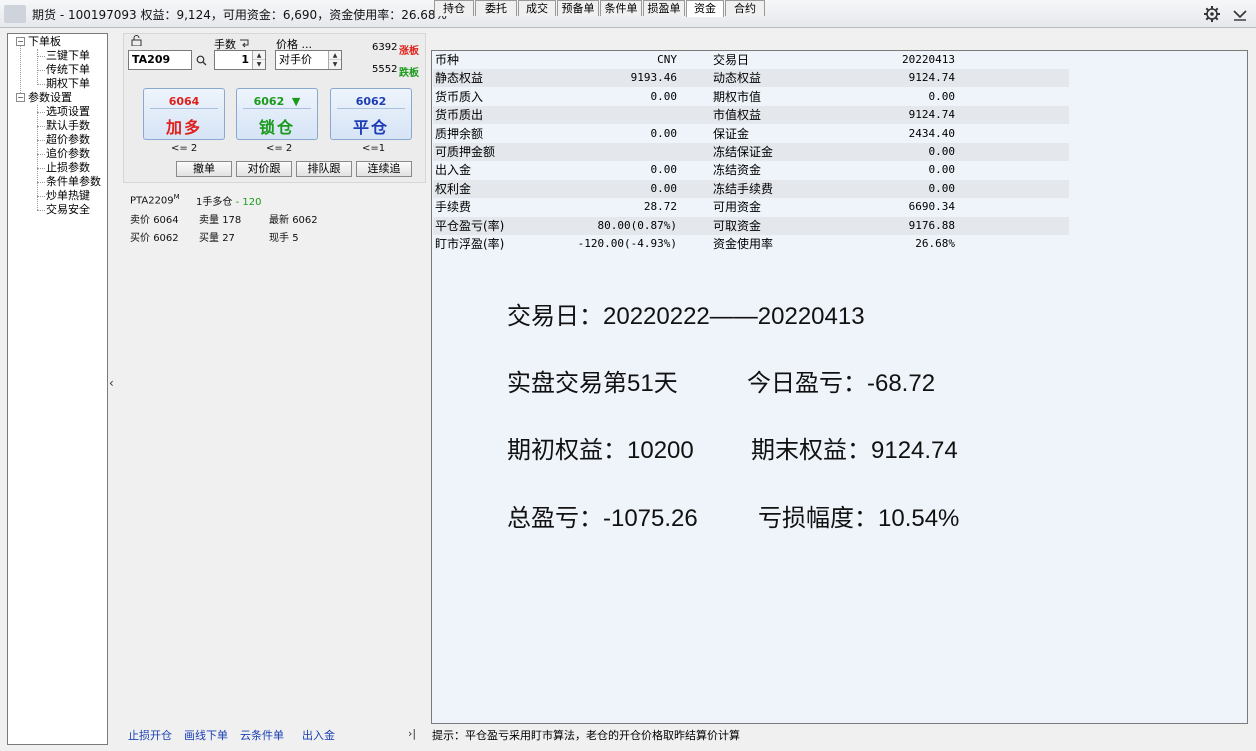 The height and width of the screenshot is (751, 1256). What do you see at coordinates (44, 42) in the screenshot?
I see `tree-group-order: 下单板` at bounding box center [44, 42].